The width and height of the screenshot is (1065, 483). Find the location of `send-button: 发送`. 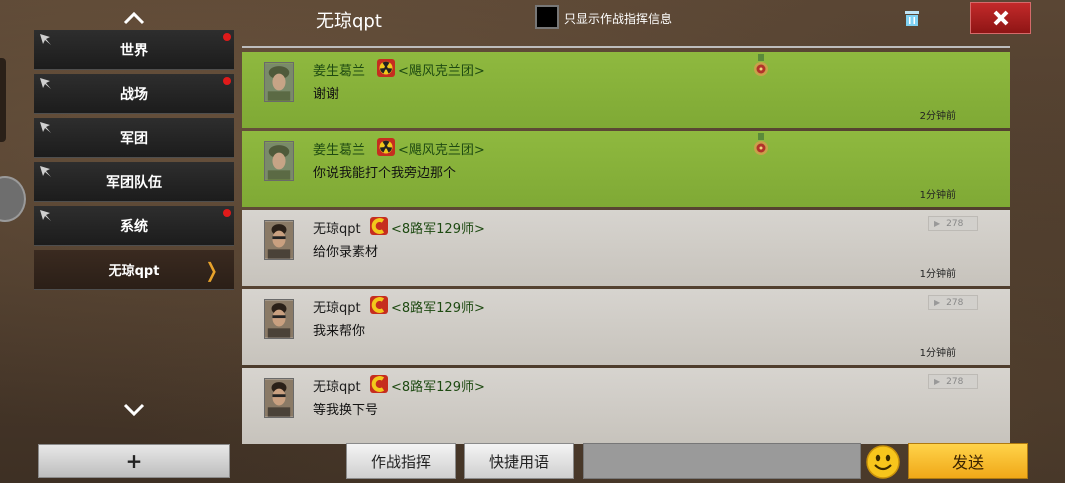

send-button: 发送 is located at coordinates (968, 461).